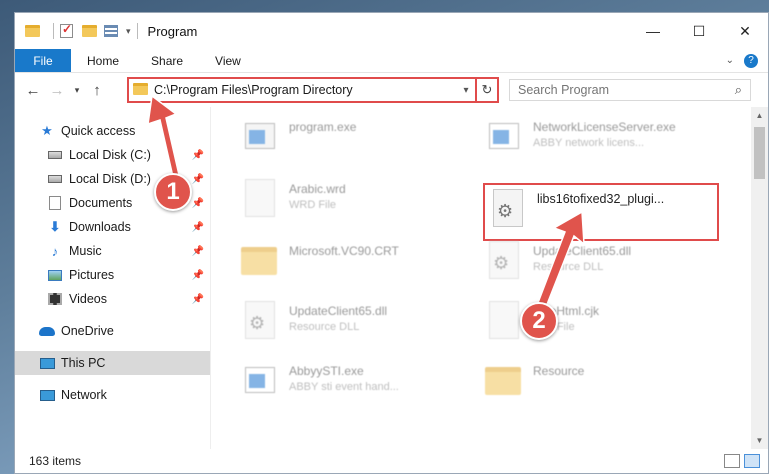 This screenshot has width=769, height=474. Describe the element at coordinates (173, 192) in the screenshot. I see `step-badge-1: 1` at that location.